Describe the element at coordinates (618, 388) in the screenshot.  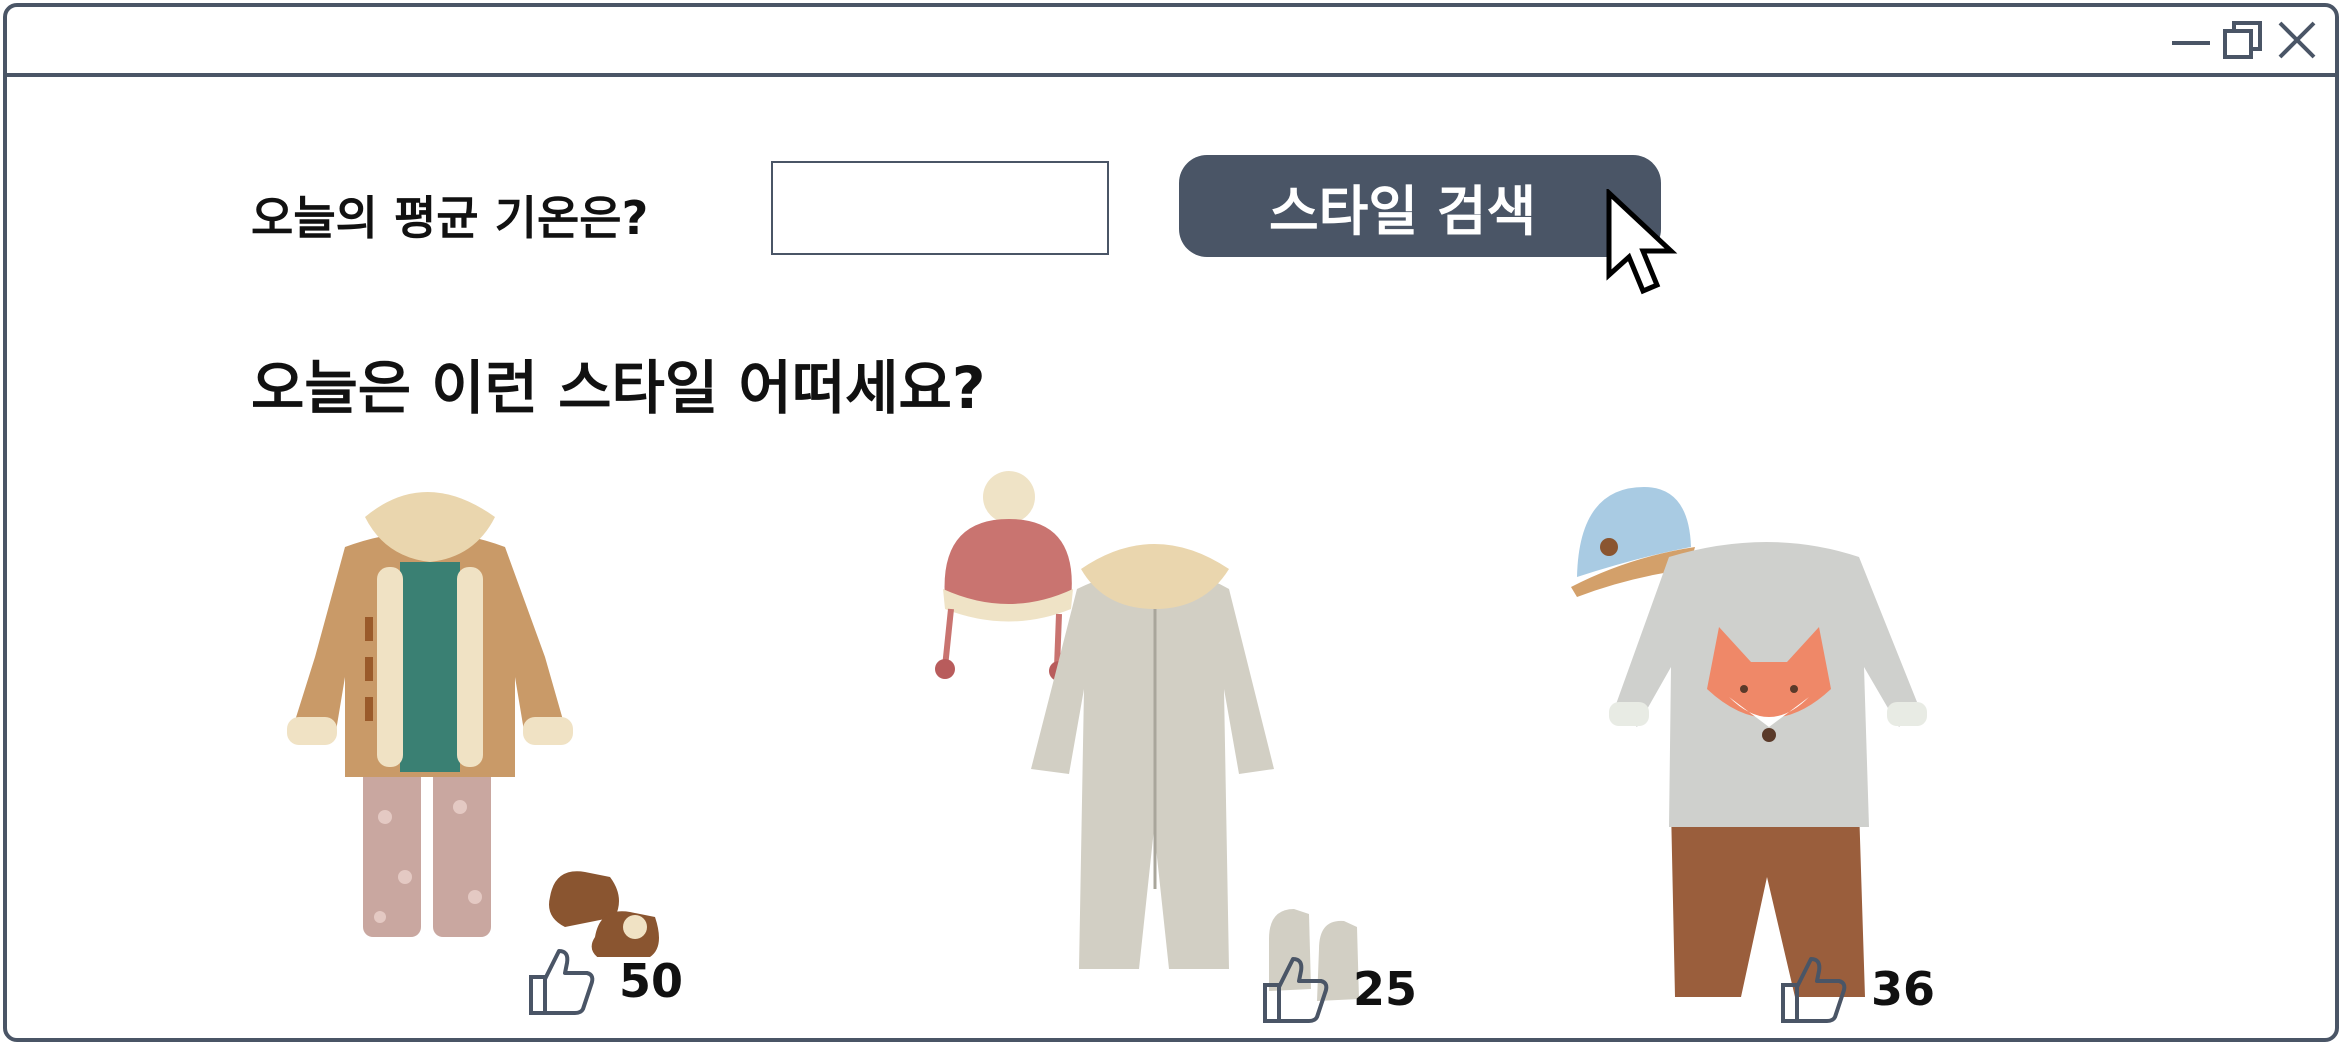
I see `recommendation-headline: 오늘은 이런 스타일 어떠세요?` at that location.